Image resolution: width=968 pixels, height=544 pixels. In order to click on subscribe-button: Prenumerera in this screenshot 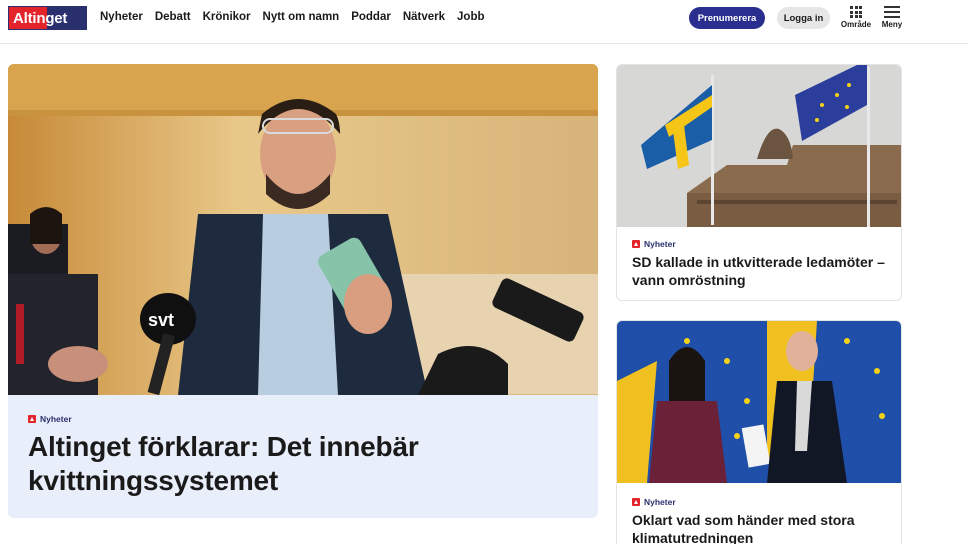, I will do `click(727, 18)`.